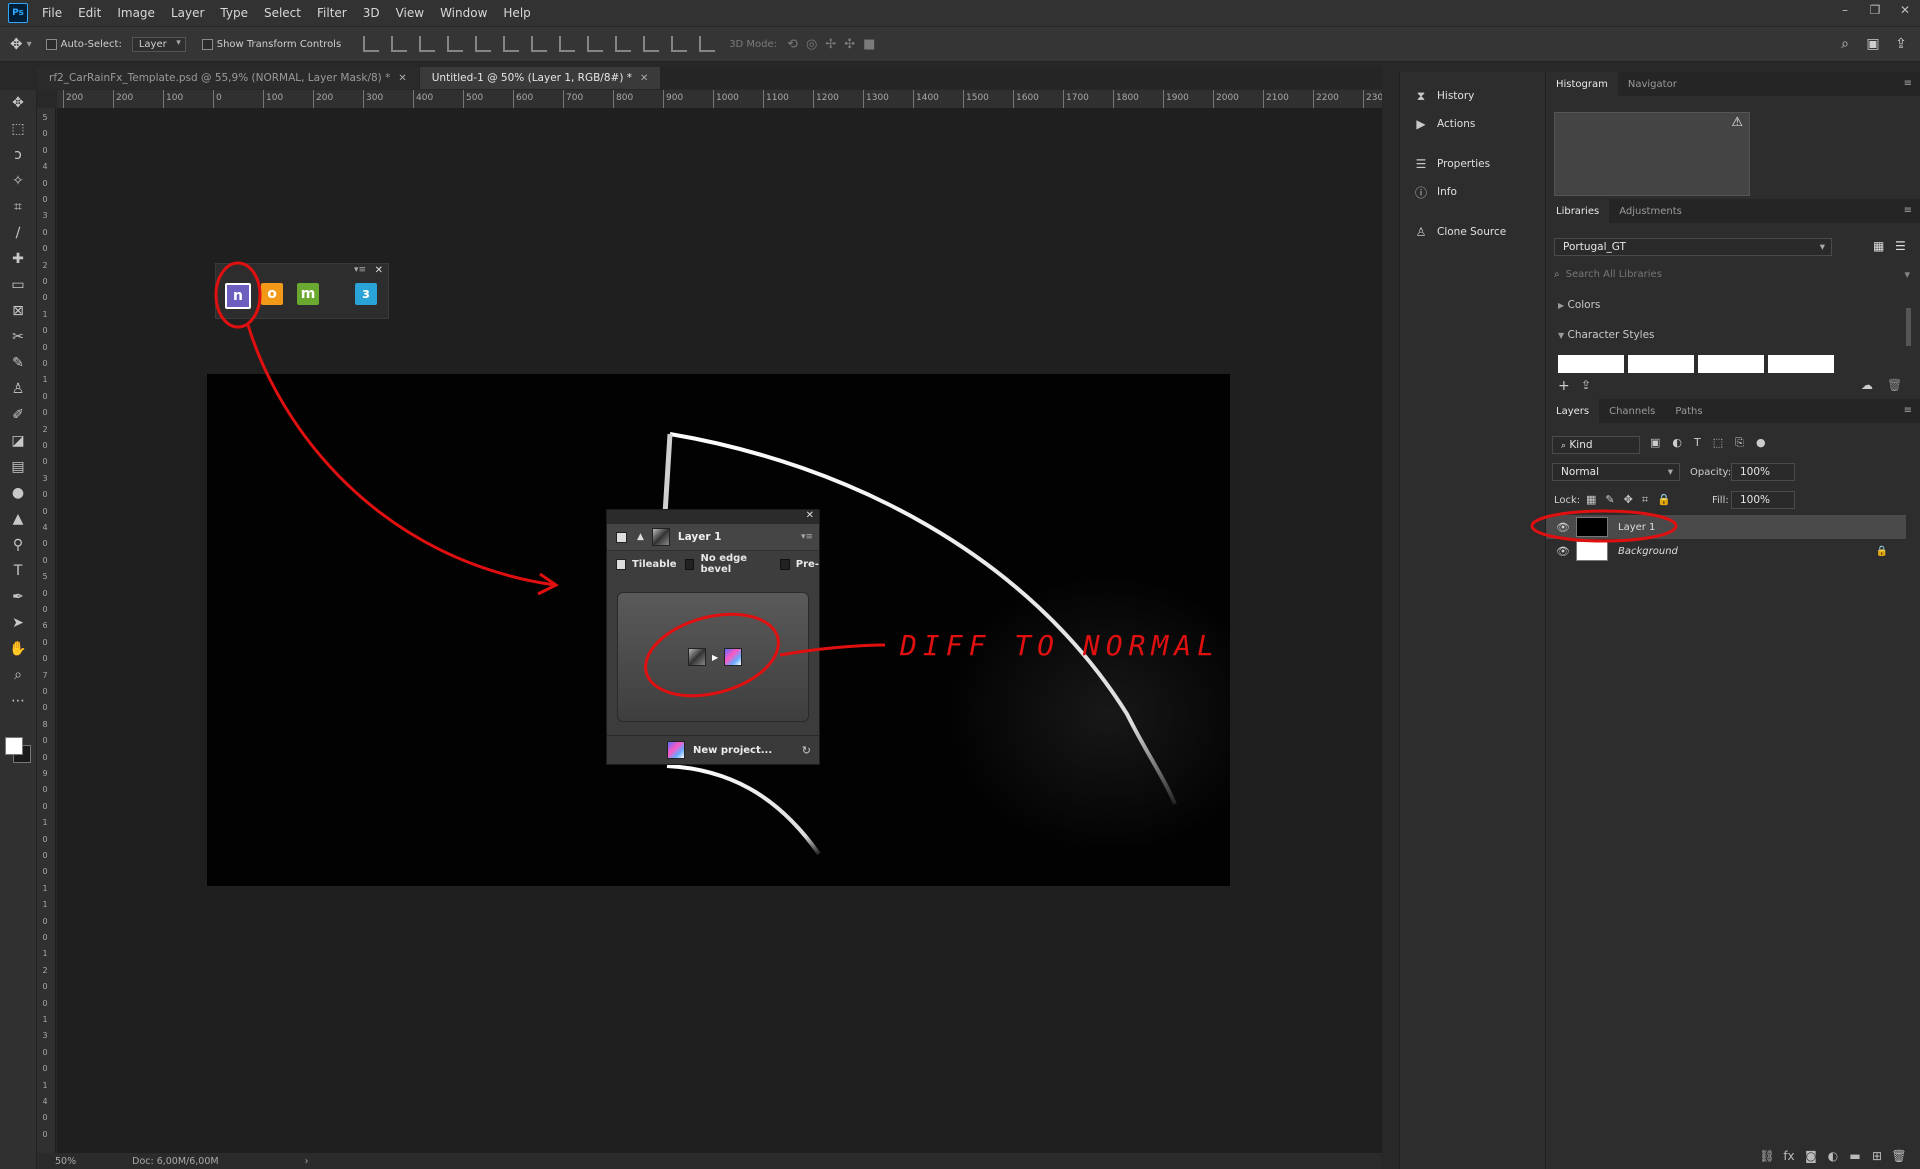 This screenshot has height=1169, width=1920. What do you see at coordinates (18, 181) in the screenshot?
I see `magic-wand-tool-icon: ✧` at bounding box center [18, 181].